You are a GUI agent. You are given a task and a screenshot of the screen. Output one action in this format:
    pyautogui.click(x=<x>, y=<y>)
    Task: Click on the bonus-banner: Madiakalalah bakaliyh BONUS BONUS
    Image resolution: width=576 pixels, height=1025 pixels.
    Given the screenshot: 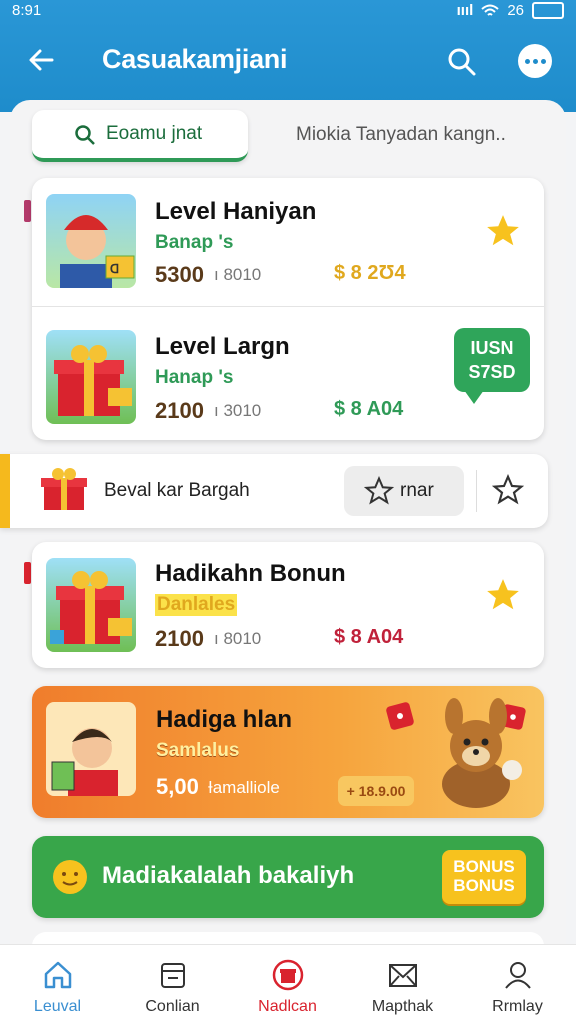 What is the action you would take?
    pyautogui.click(x=288, y=877)
    